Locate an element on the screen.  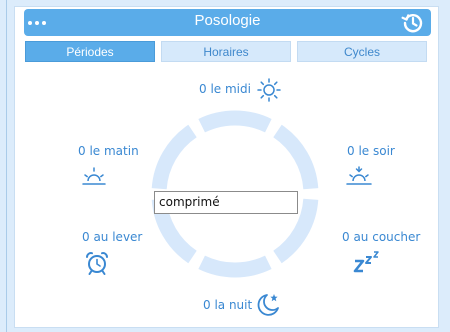
sun-icon is located at coordinates (269, 90).